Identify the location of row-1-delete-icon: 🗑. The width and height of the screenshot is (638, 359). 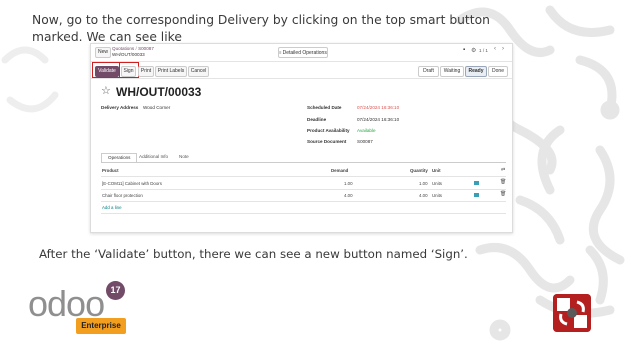
(503, 182).